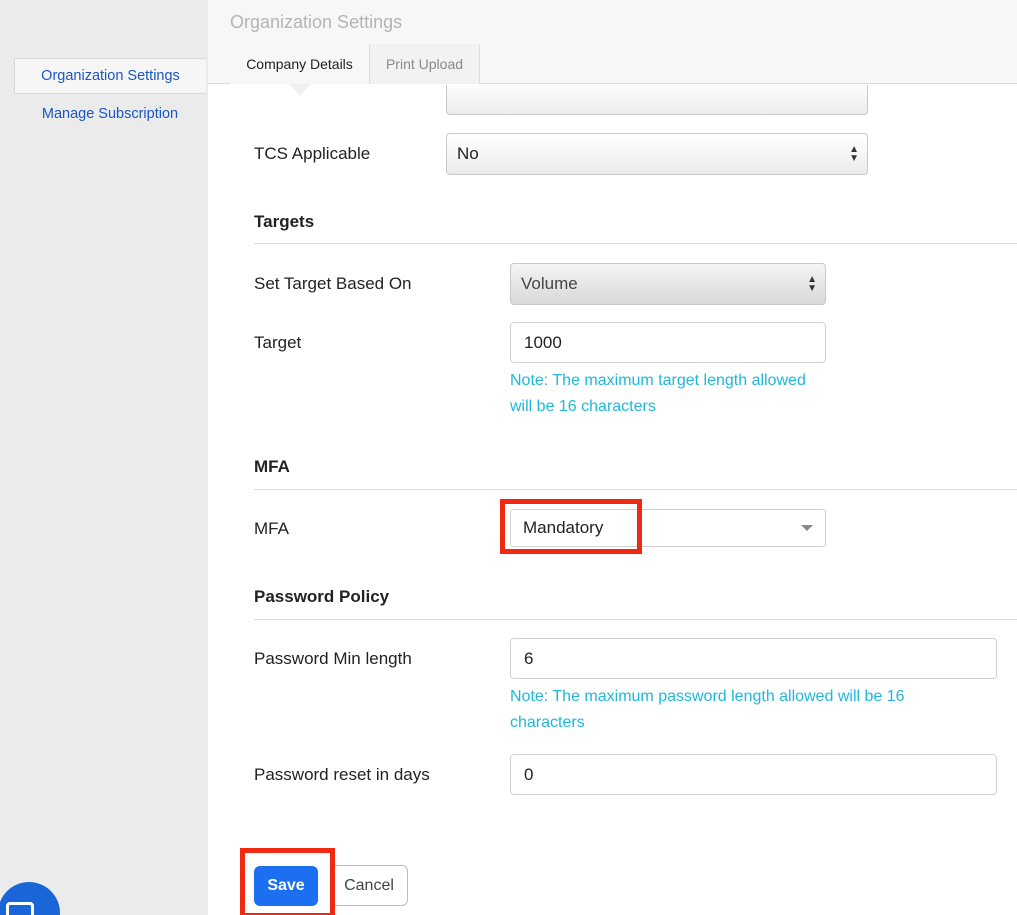 This screenshot has height=915, width=1017. Describe the element at coordinates (287, 881) in the screenshot. I see `save-highlight-box` at that location.